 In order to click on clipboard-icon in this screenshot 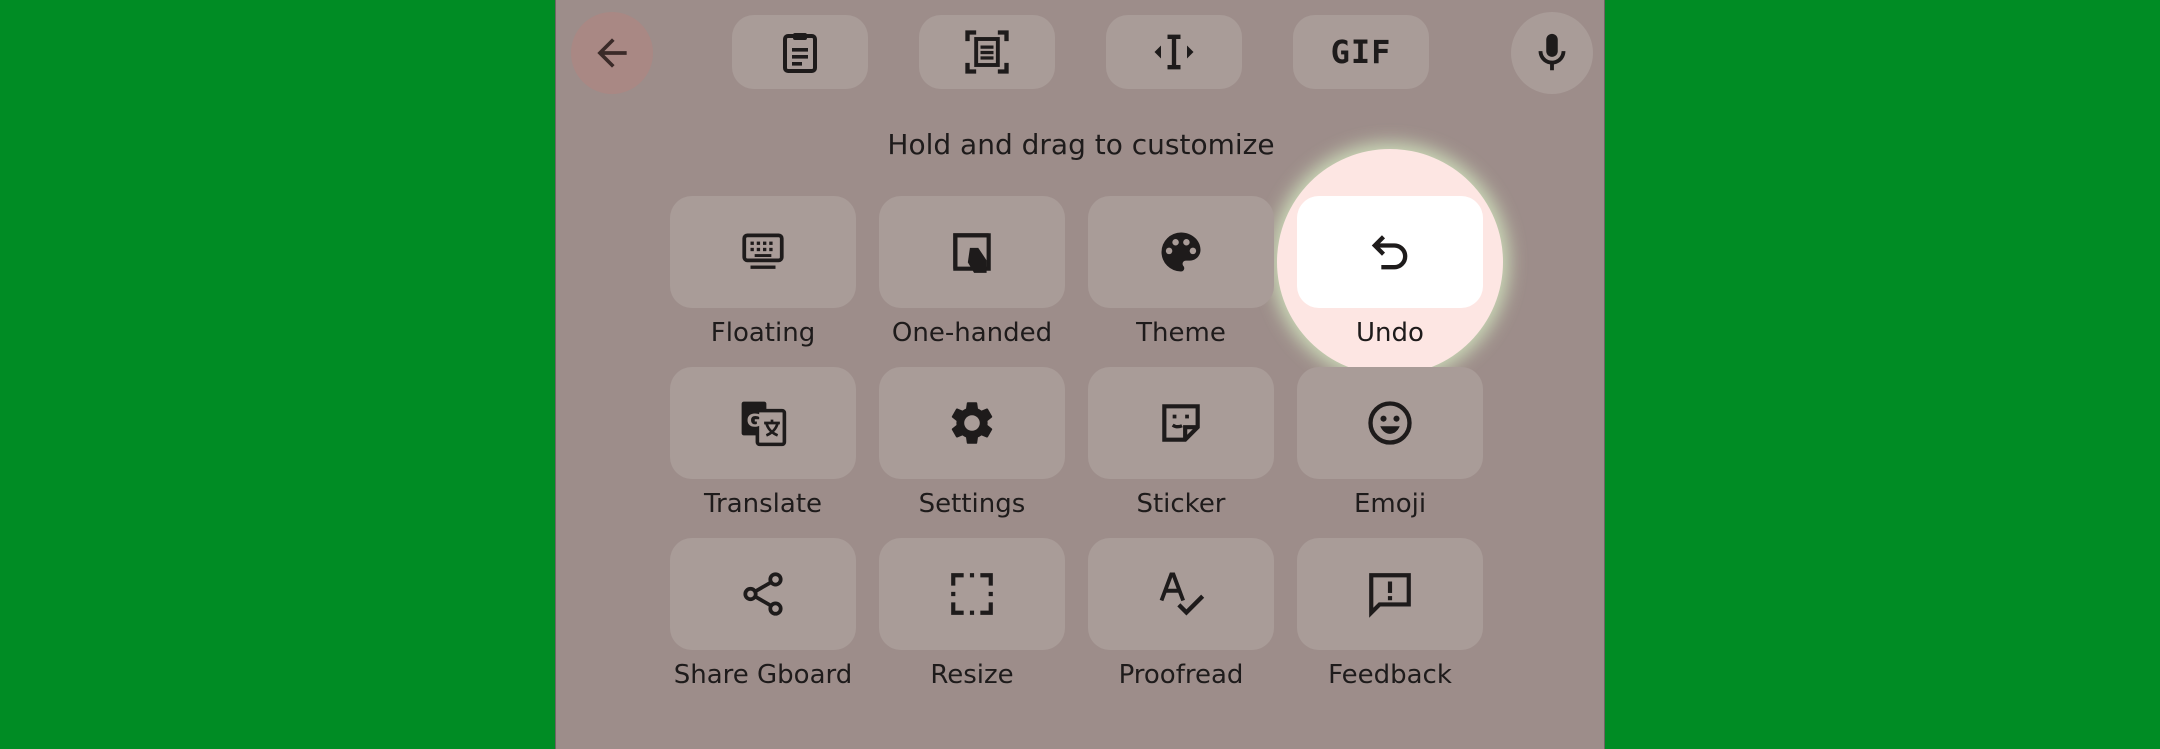, I will do `click(800, 53)`.